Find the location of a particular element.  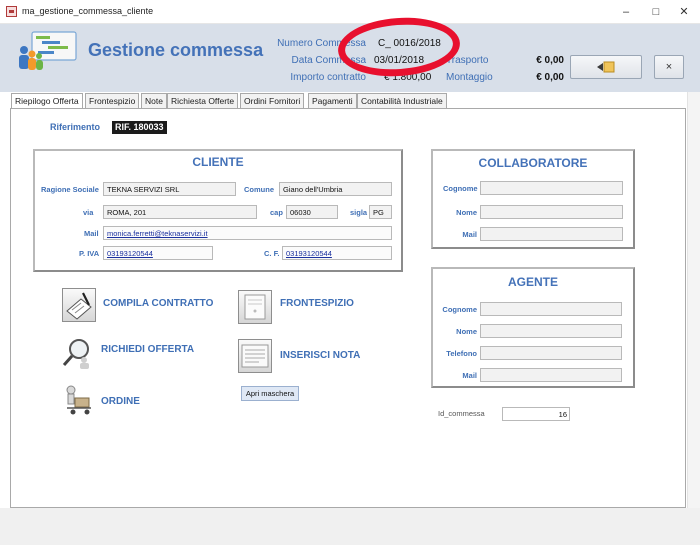

collaboratore-nome-field is located at coordinates (551, 212).